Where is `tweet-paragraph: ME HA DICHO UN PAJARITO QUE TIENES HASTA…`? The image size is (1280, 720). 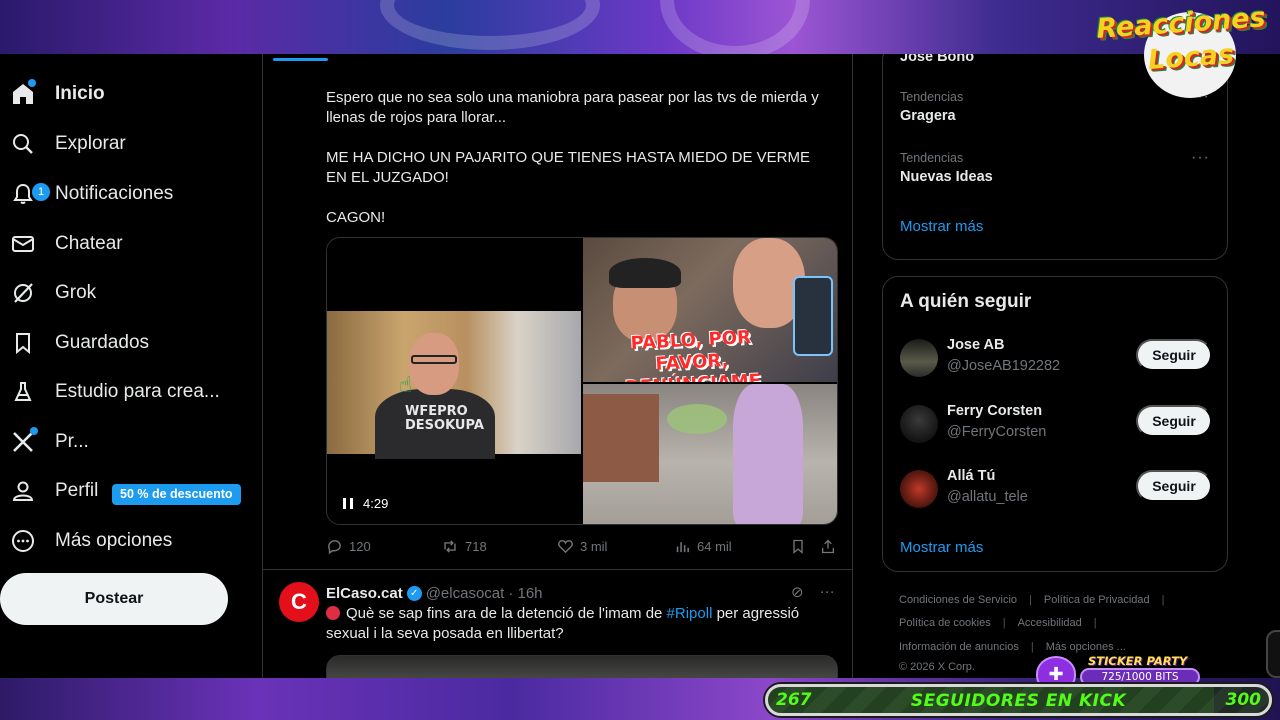
tweet-paragraph: ME HA DICHO UN PAJARITO QUE TIENES HASTA… is located at coordinates (568, 167).